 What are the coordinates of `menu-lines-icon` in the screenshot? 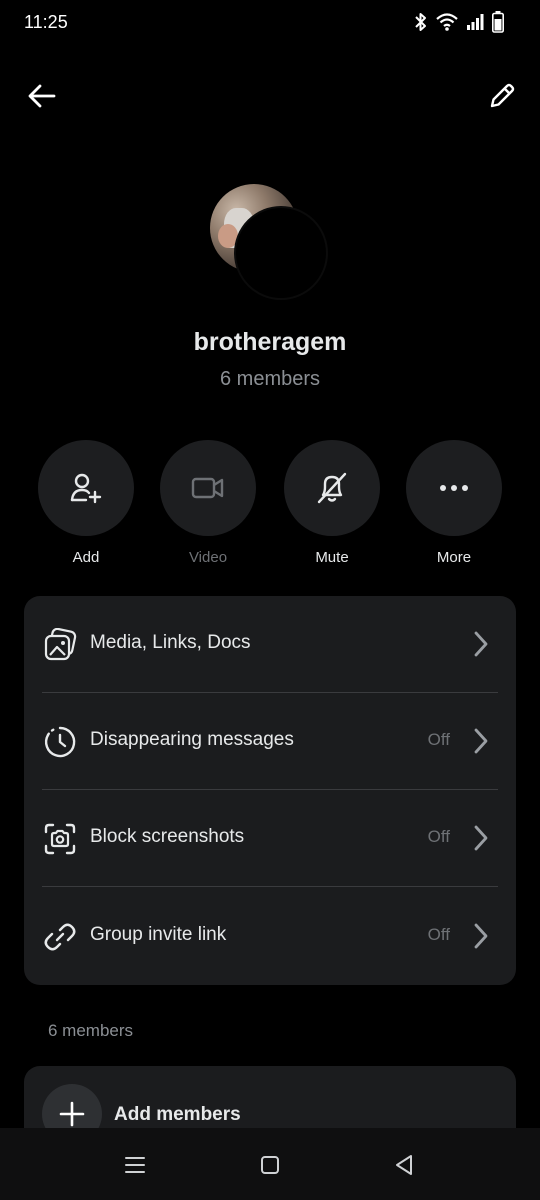 It's located at (135, 1165).